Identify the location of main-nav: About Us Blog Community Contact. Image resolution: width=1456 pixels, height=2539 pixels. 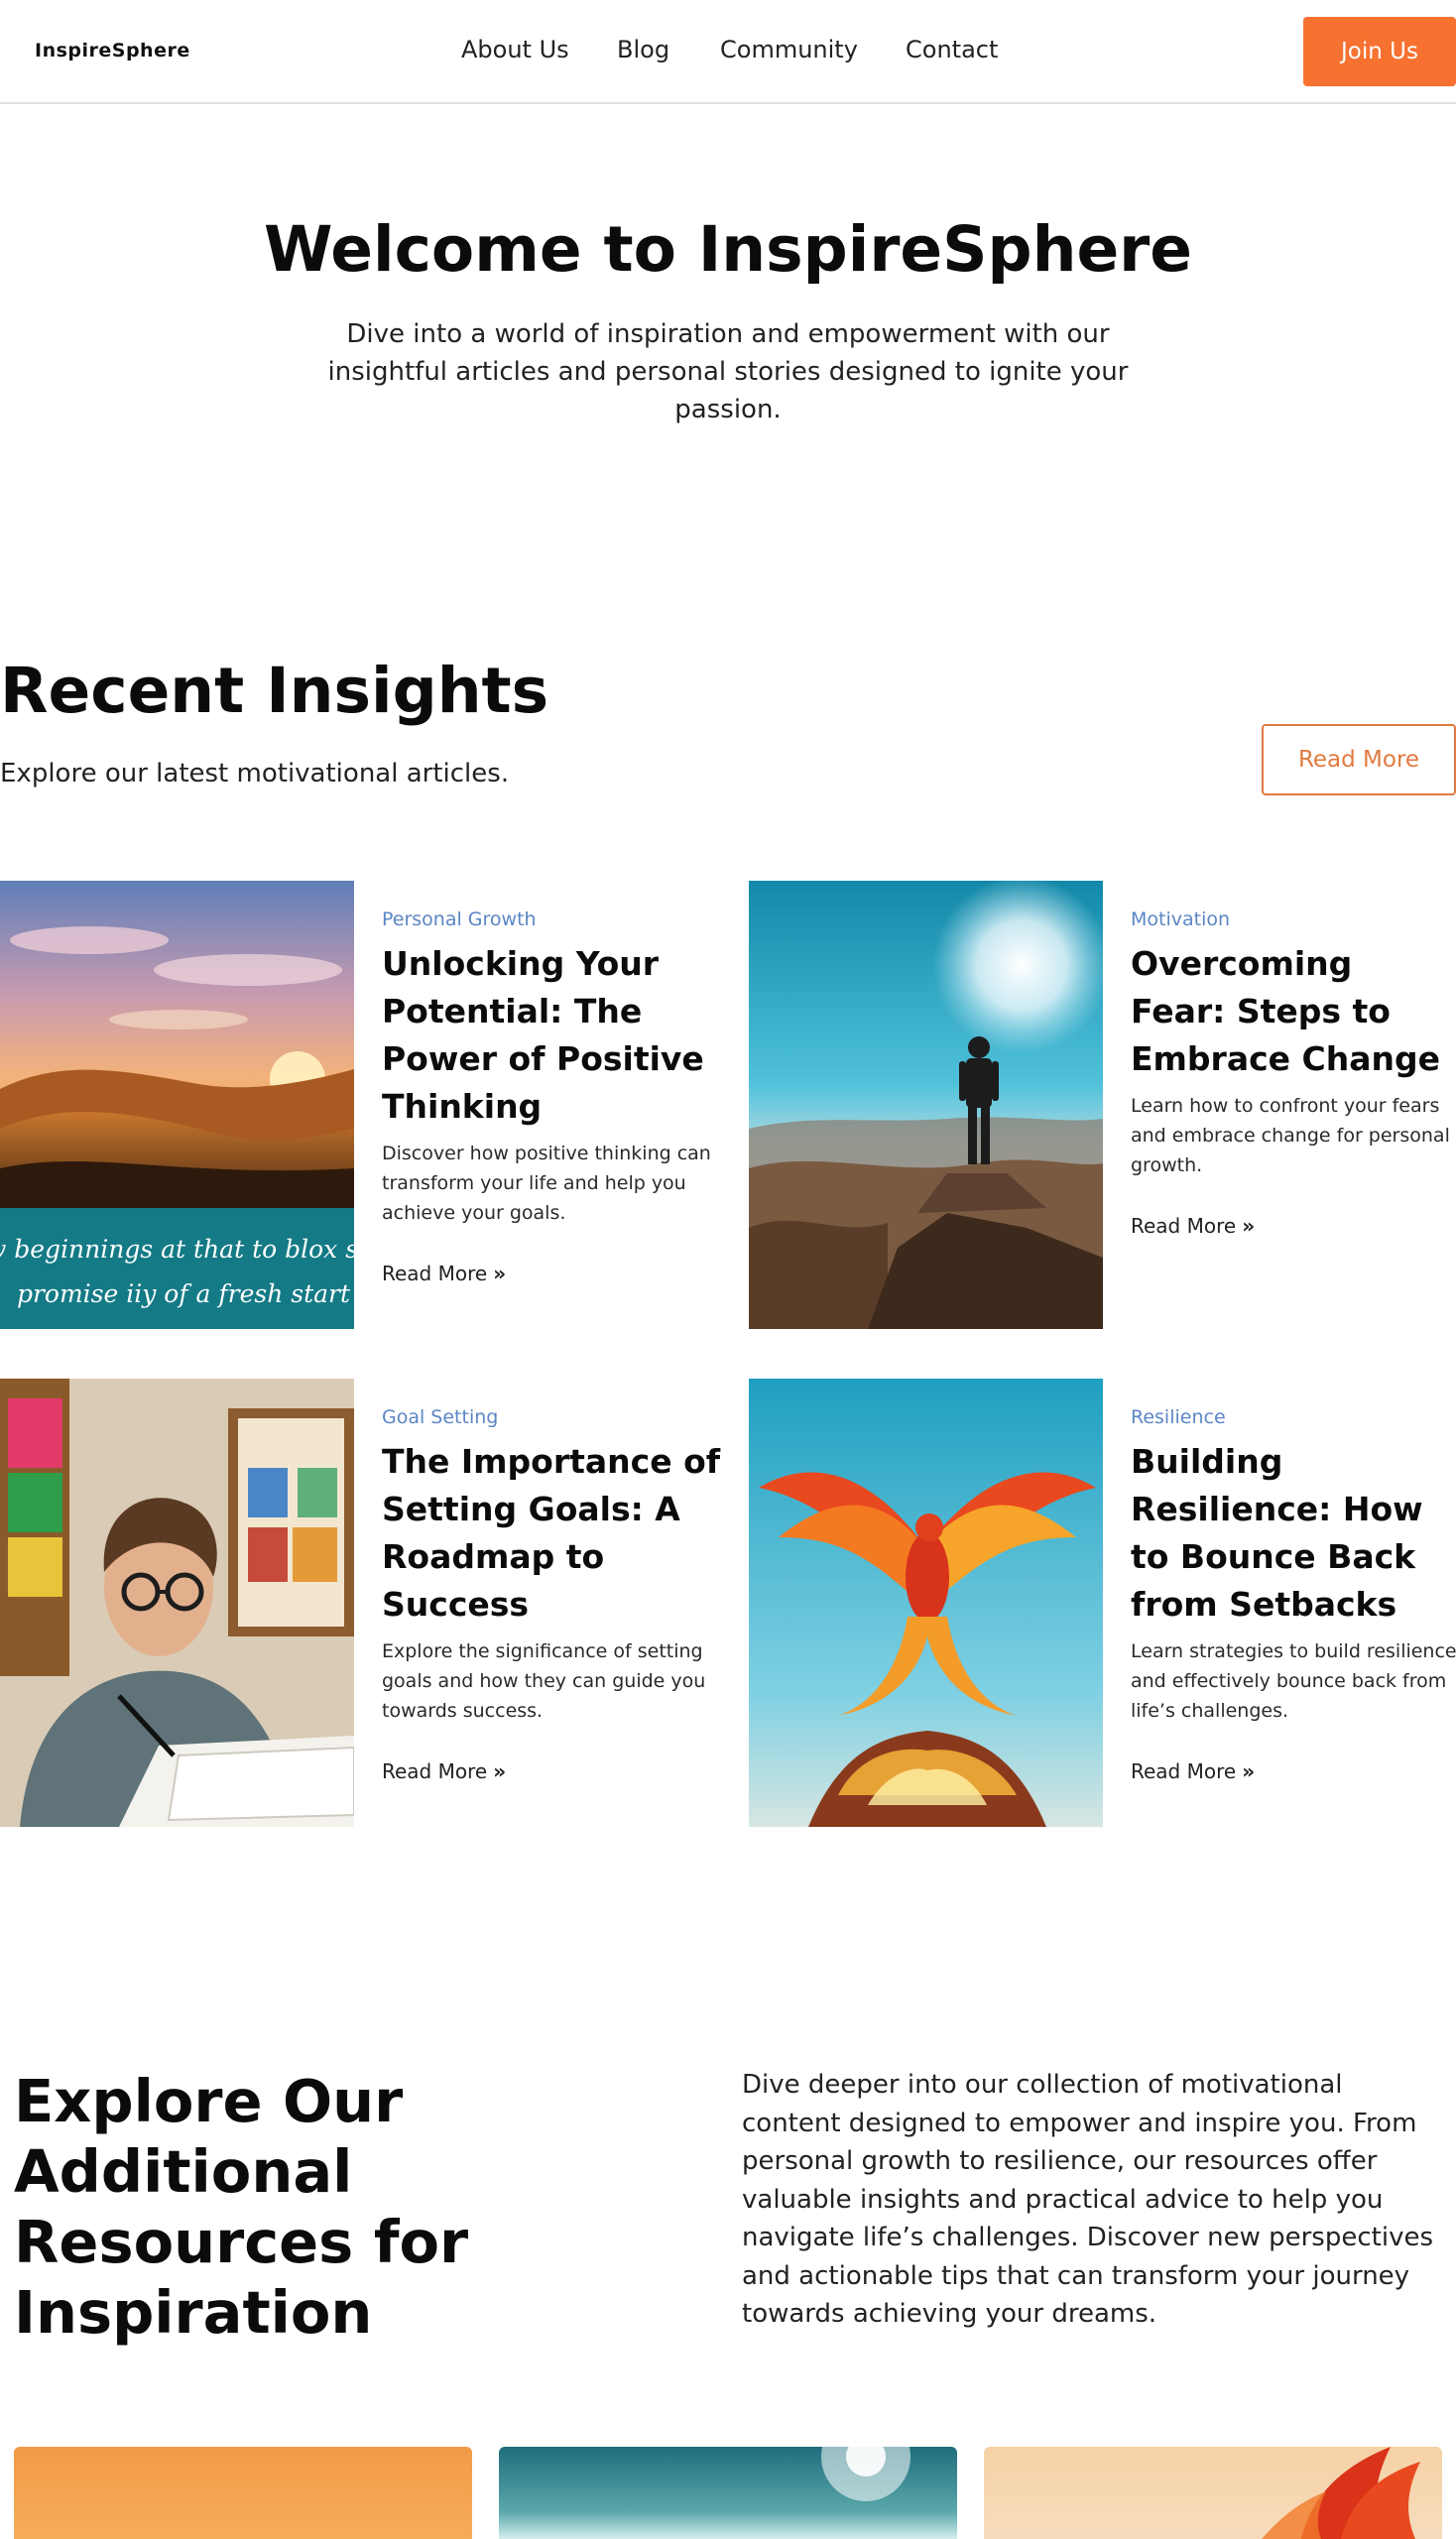
(728, 51).